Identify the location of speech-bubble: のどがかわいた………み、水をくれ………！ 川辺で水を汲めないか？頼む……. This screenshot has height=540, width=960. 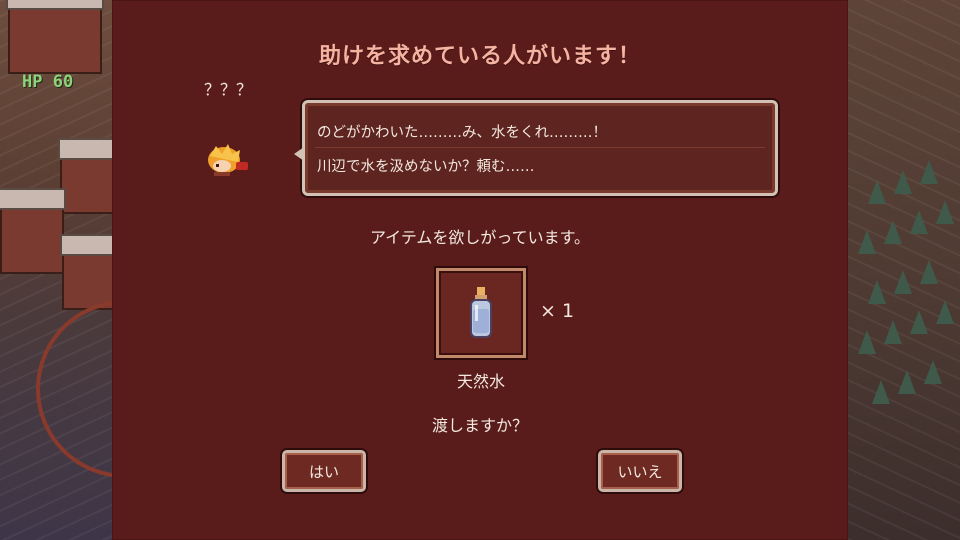
(536, 148).